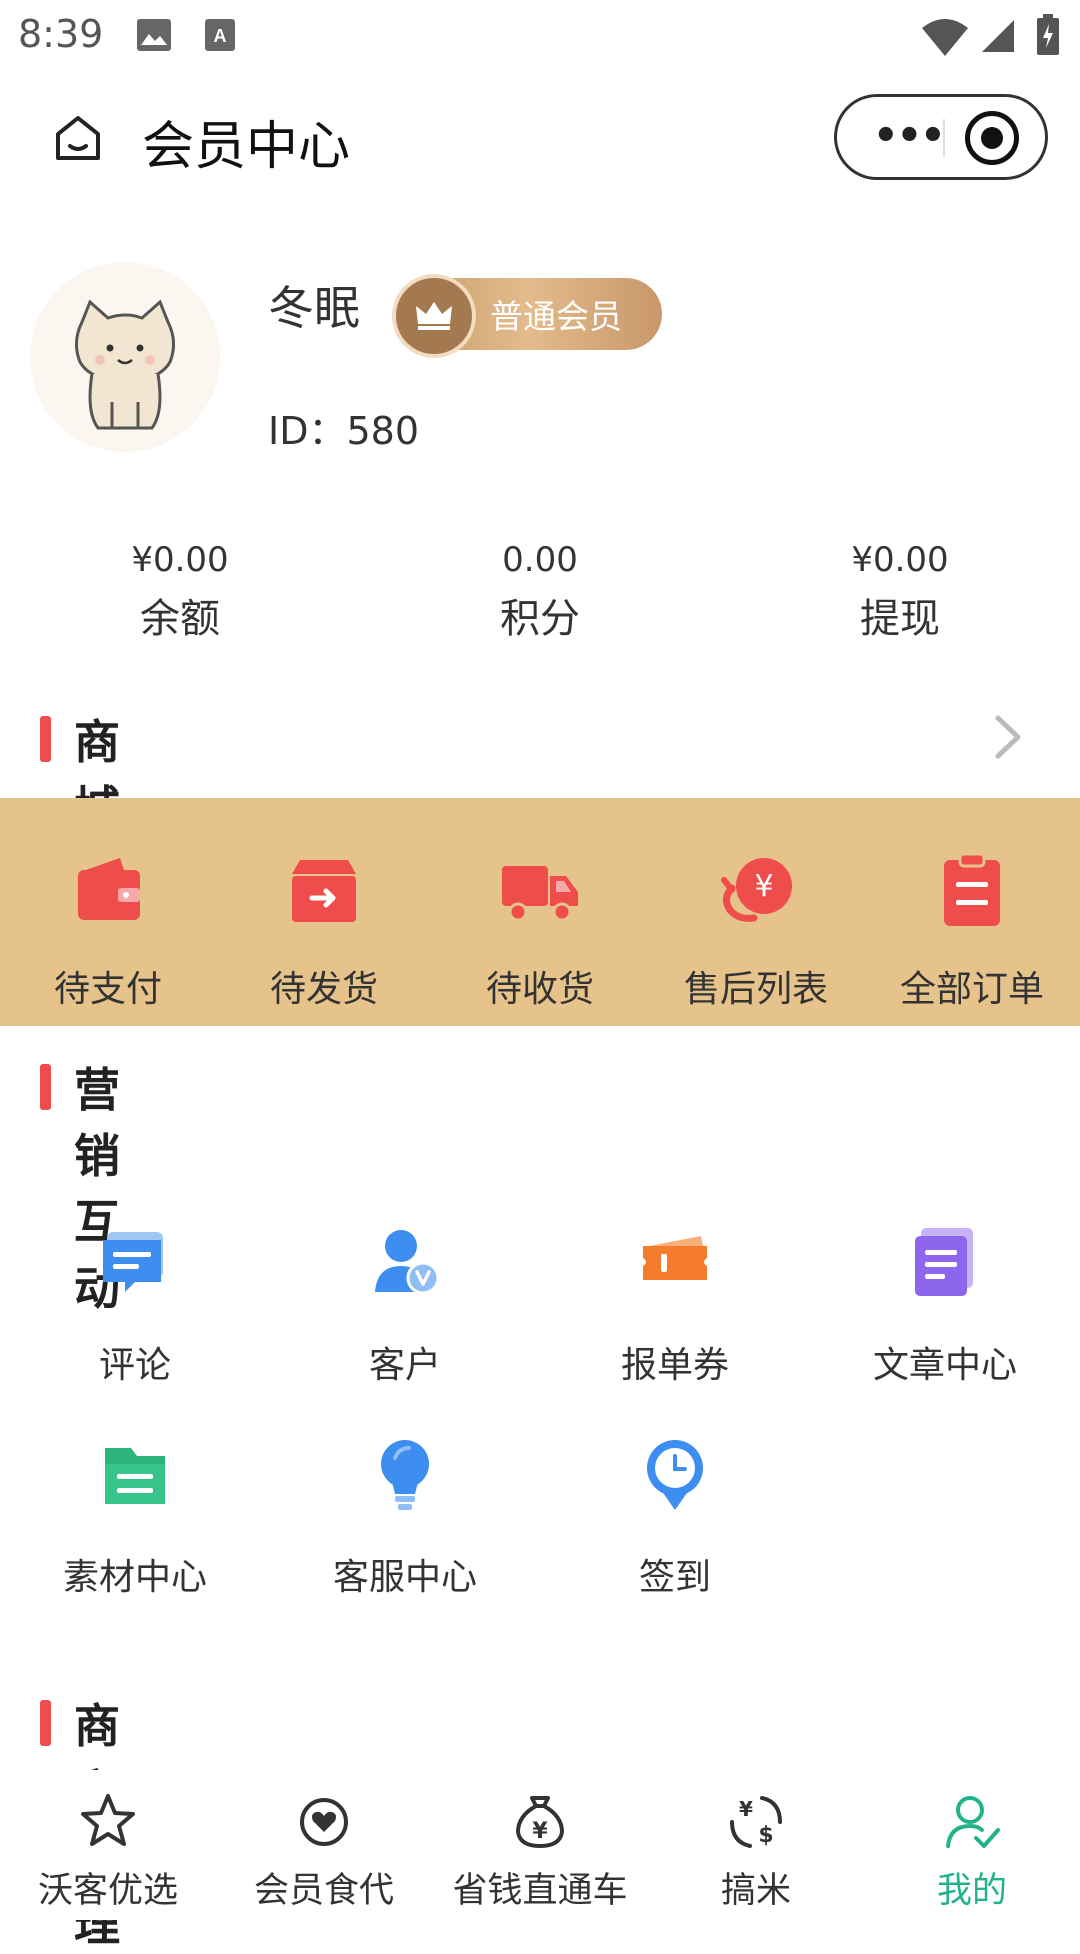 The height and width of the screenshot is (1954, 1080). I want to click on order-pending-shipment: 待发货, so click(324, 931).